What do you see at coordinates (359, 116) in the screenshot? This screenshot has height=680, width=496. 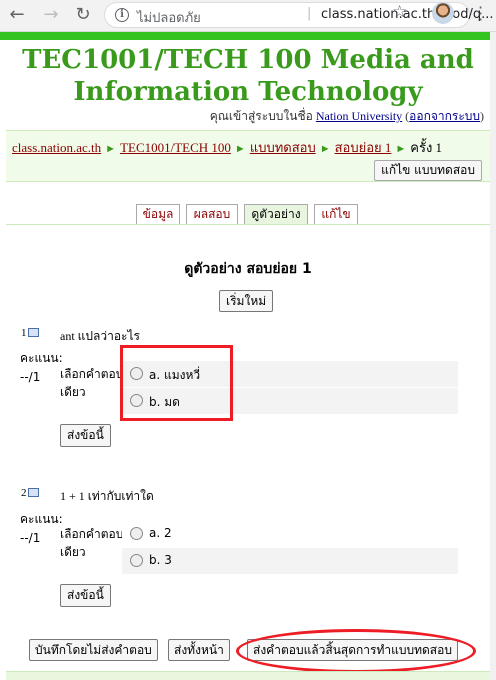 I see `user-profile-link: Nation University` at bounding box center [359, 116].